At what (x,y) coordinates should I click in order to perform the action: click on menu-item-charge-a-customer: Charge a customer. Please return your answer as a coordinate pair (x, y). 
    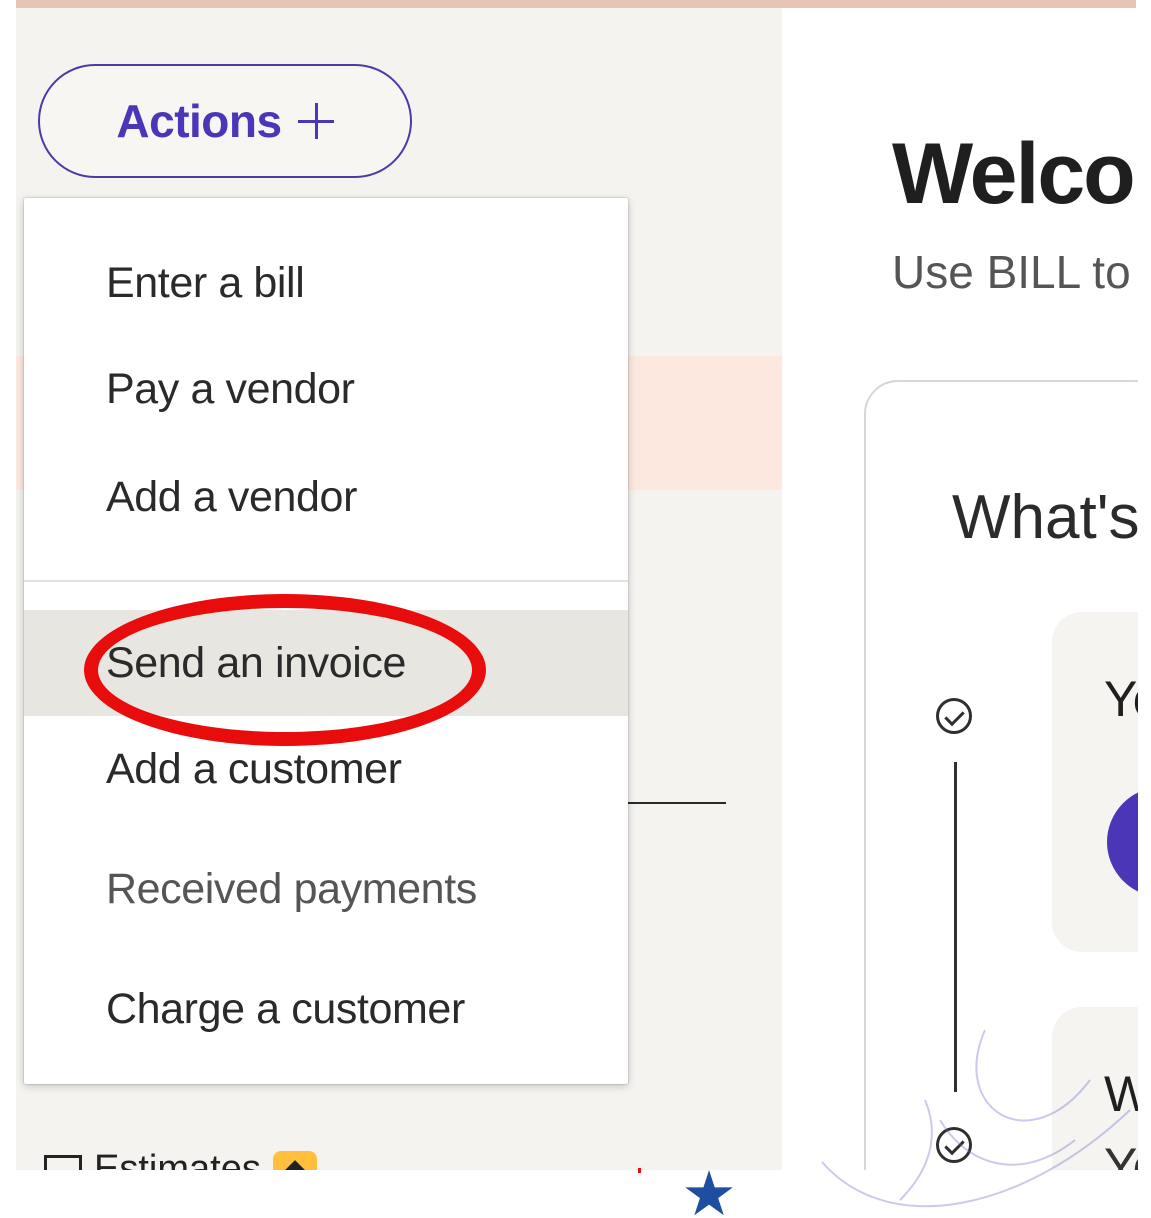
    Looking at the image, I should click on (326, 1009).